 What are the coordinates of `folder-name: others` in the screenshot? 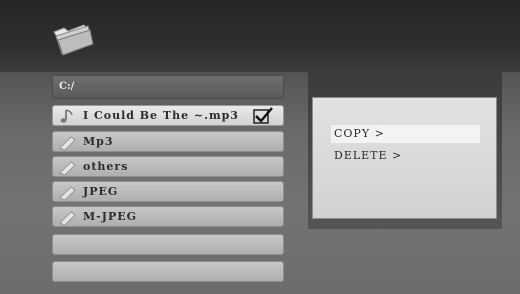 It's located at (106, 166).